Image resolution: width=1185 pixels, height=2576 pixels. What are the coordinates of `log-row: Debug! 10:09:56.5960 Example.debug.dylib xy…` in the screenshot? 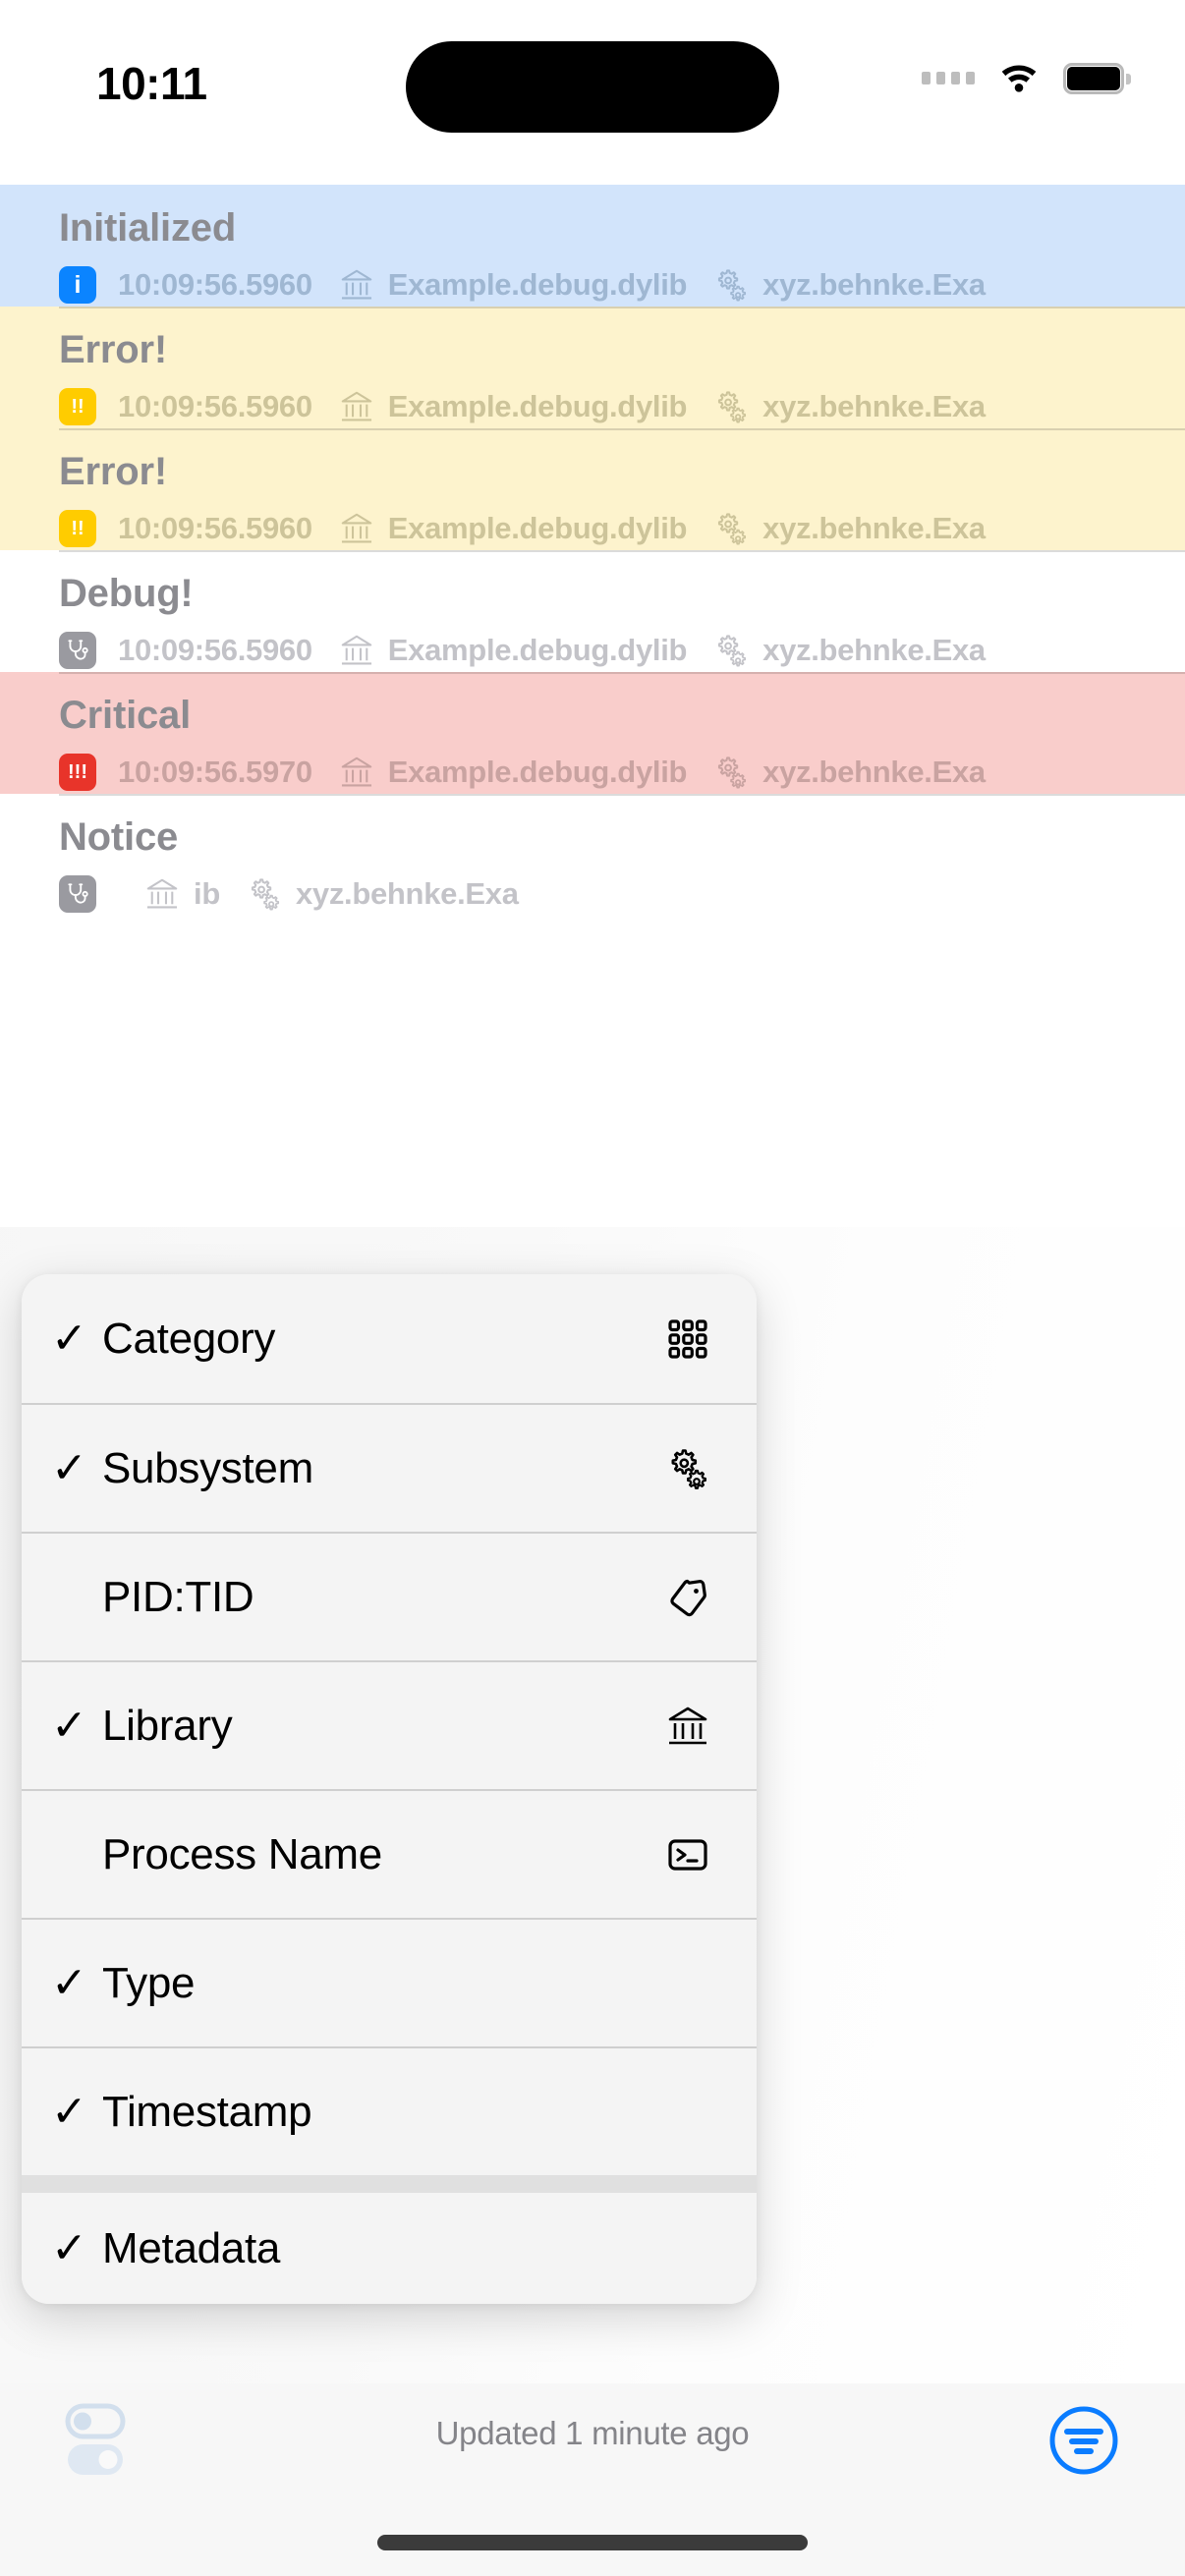 It's located at (592, 611).